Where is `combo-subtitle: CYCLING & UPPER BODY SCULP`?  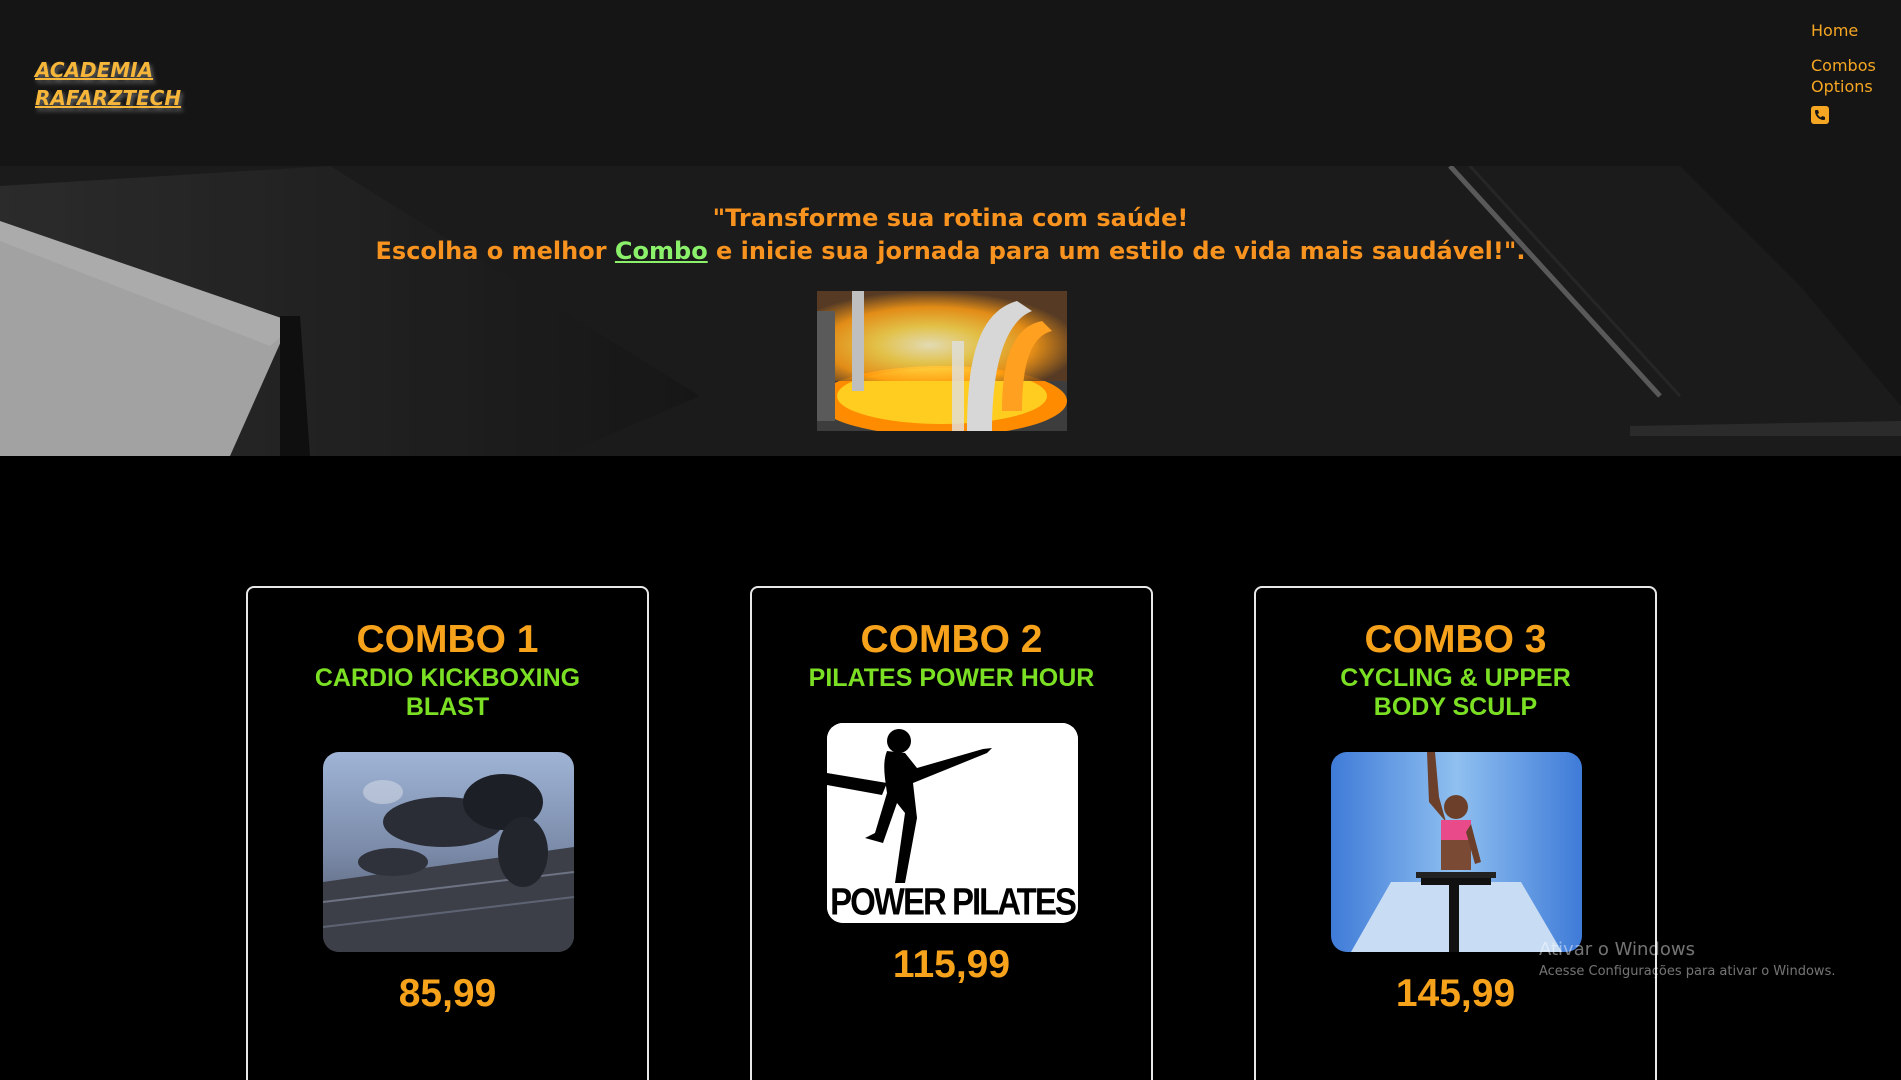 combo-subtitle: CYCLING & UPPER BODY SCULP is located at coordinates (1455, 692).